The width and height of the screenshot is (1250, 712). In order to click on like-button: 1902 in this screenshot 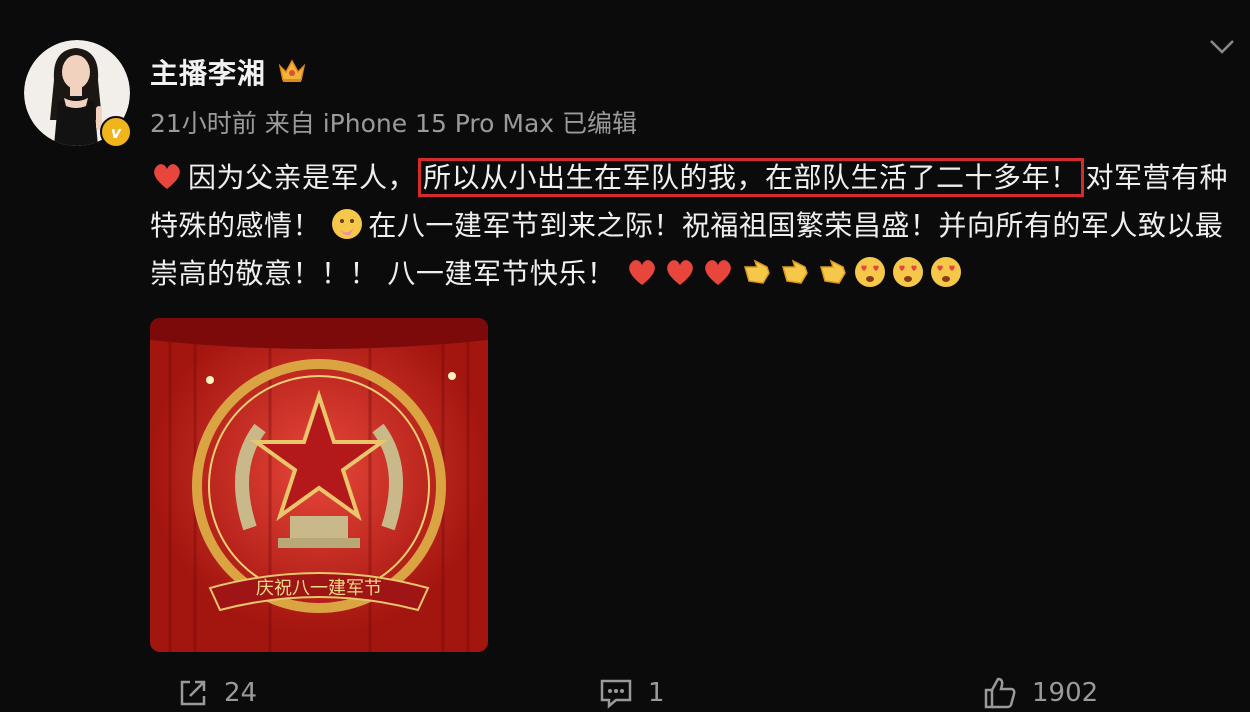, I will do `click(1040, 693)`.